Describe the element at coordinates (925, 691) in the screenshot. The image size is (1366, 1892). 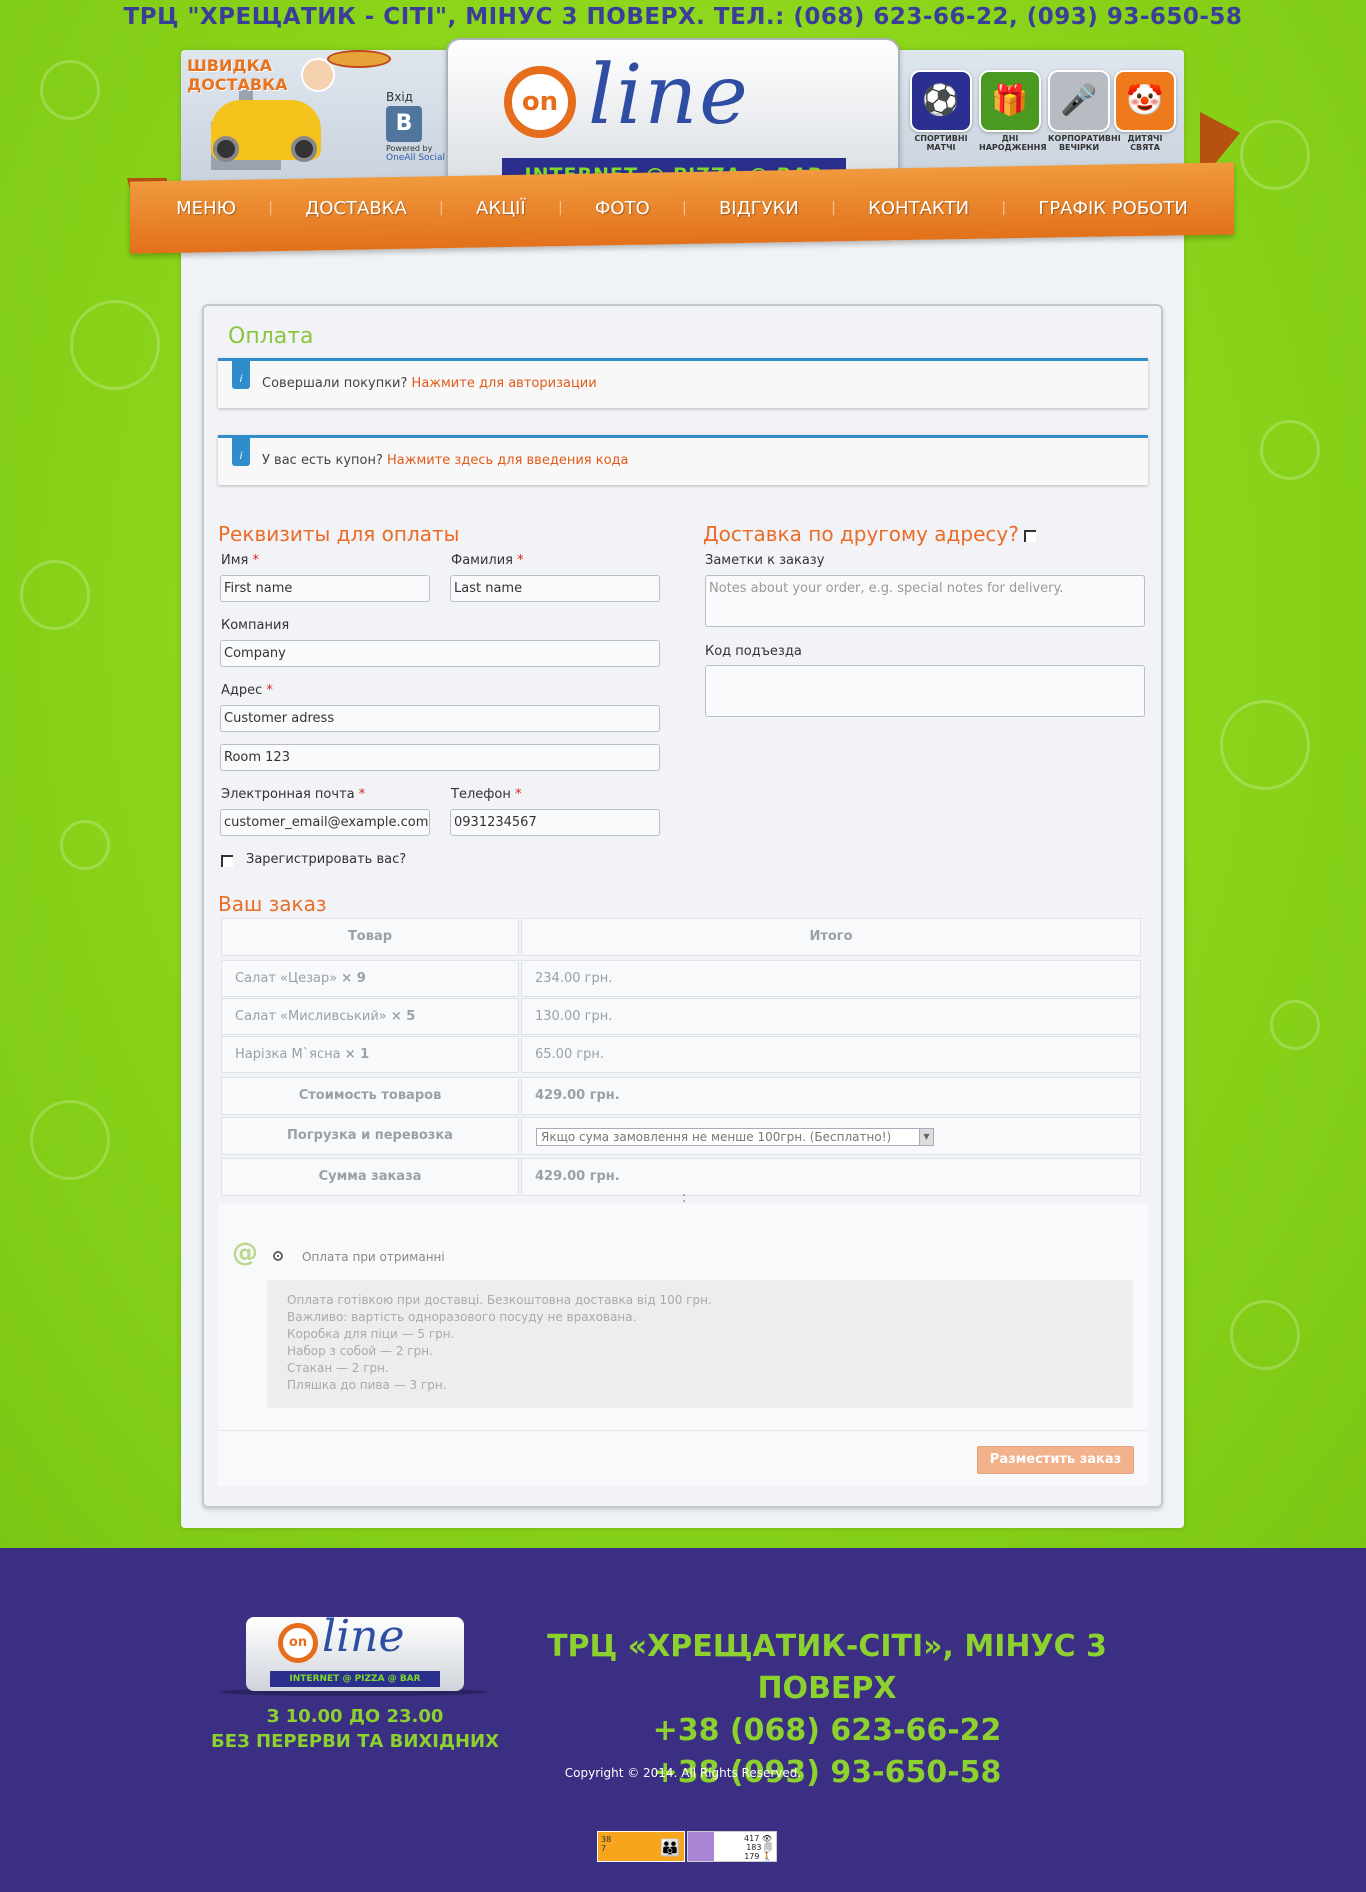
I see `entrance-code-field` at that location.